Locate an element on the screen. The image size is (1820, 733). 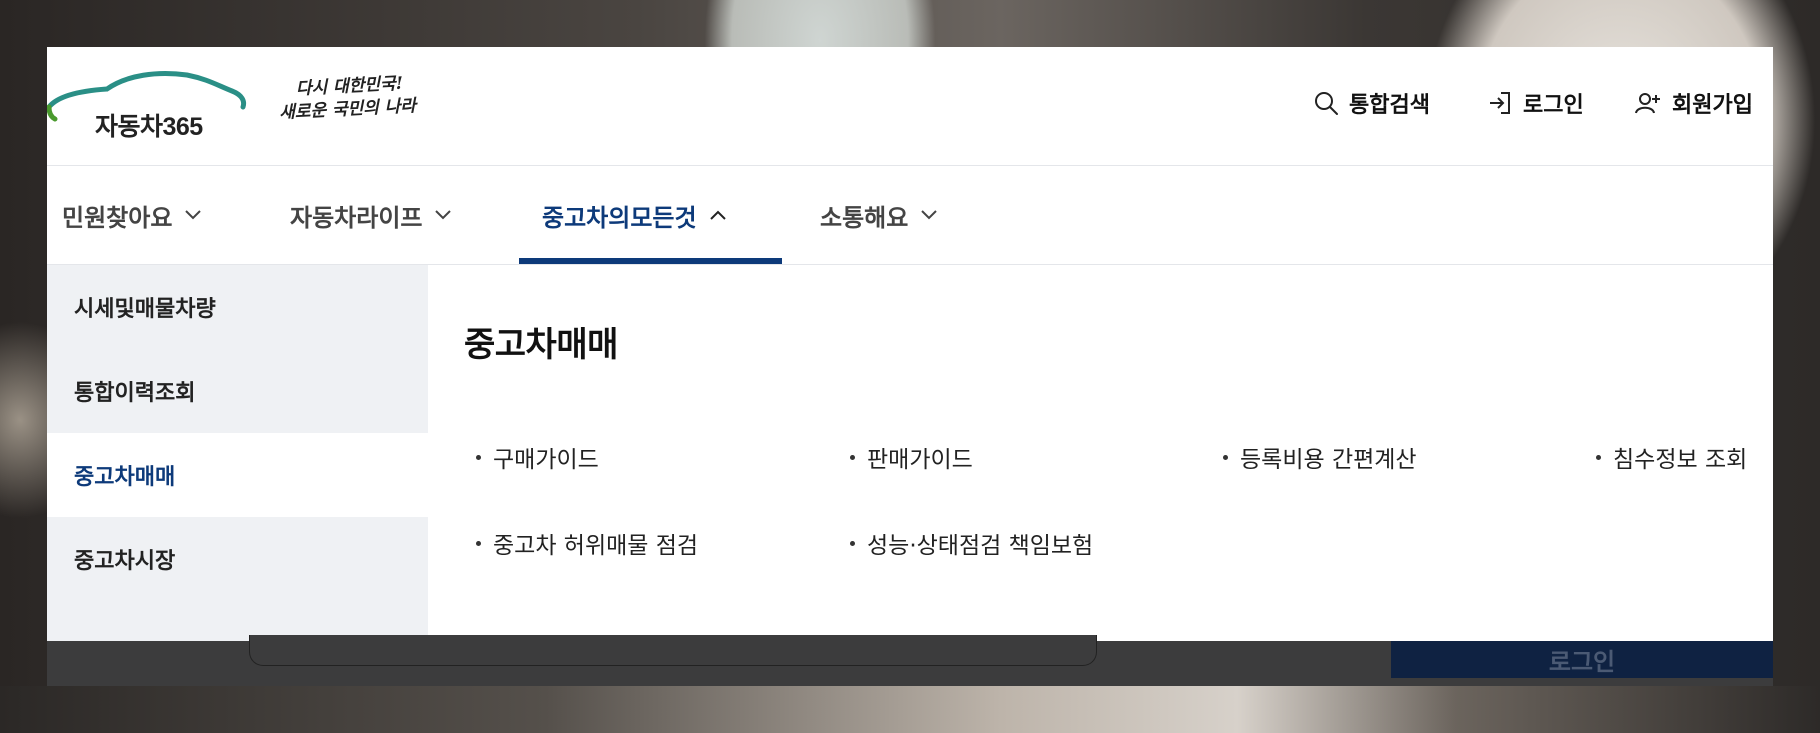
submenu-item-used-car-trade: 중고차매매 is located at coordinates (237, 475).